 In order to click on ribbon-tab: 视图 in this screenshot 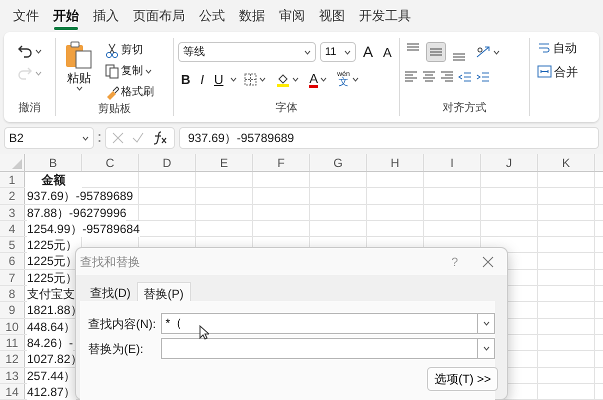, I will do `click(332, 16)`.